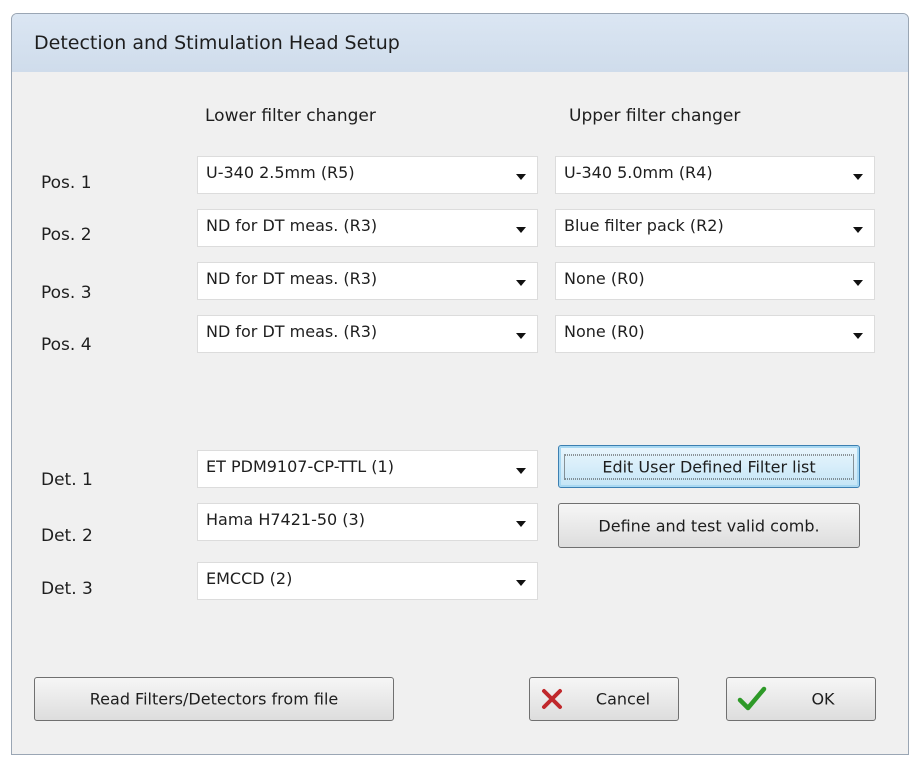 Image resolution: width=911 pixels, height=758 pixels. What do you see at coordinates (67, 589) in the screenshot?
I see `det-3-label: Det. 3` at bounding box center [67, 589].